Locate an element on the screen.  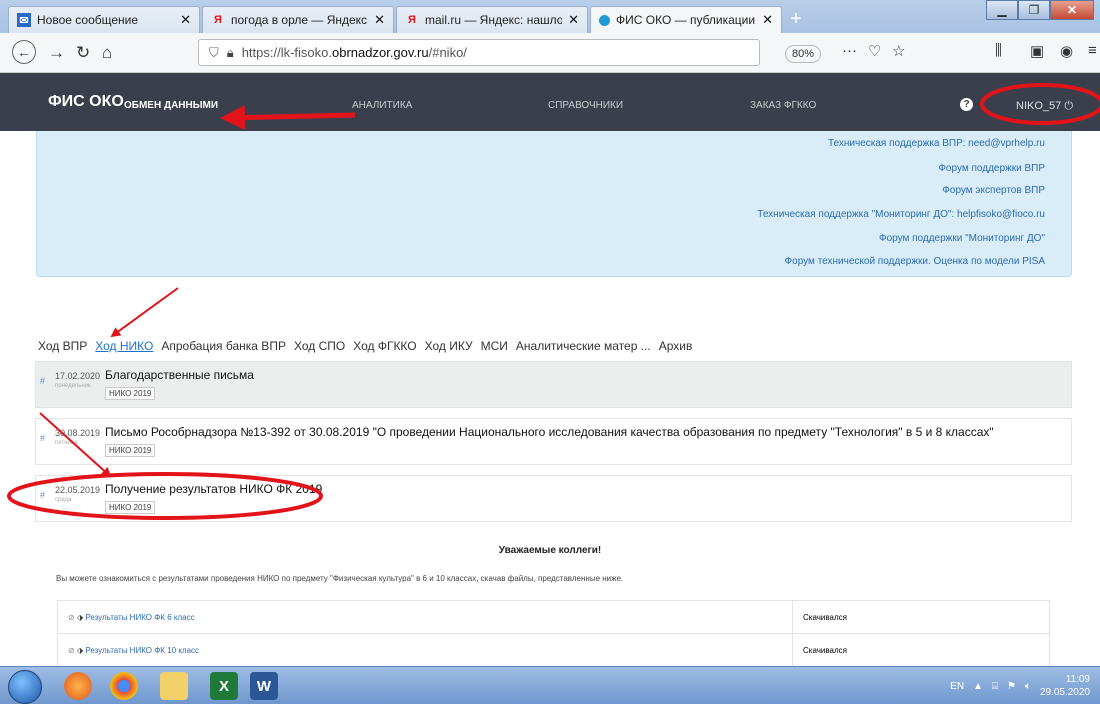
publication-weekday: понедельник is located at coordinates (73, 386).